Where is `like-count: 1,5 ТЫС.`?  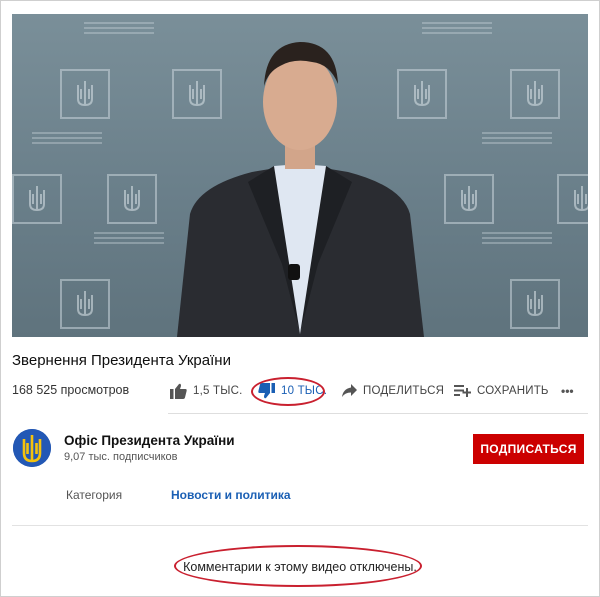
like-count: 1,5 ТЫС. is located at coordinates (218, 391).